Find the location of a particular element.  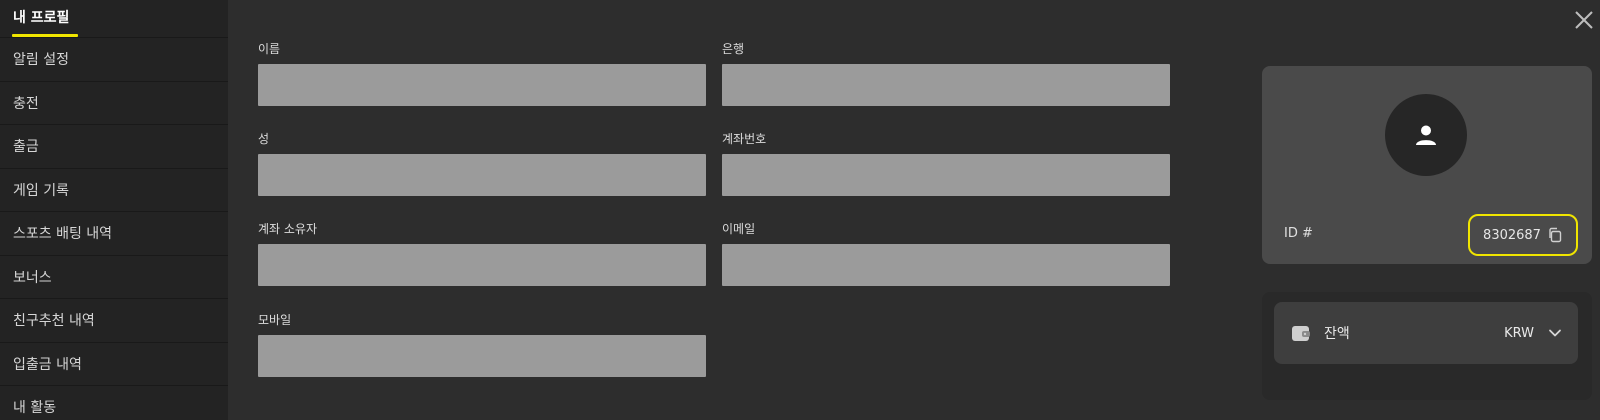

last-name-field is located at coordinates (482, 175).